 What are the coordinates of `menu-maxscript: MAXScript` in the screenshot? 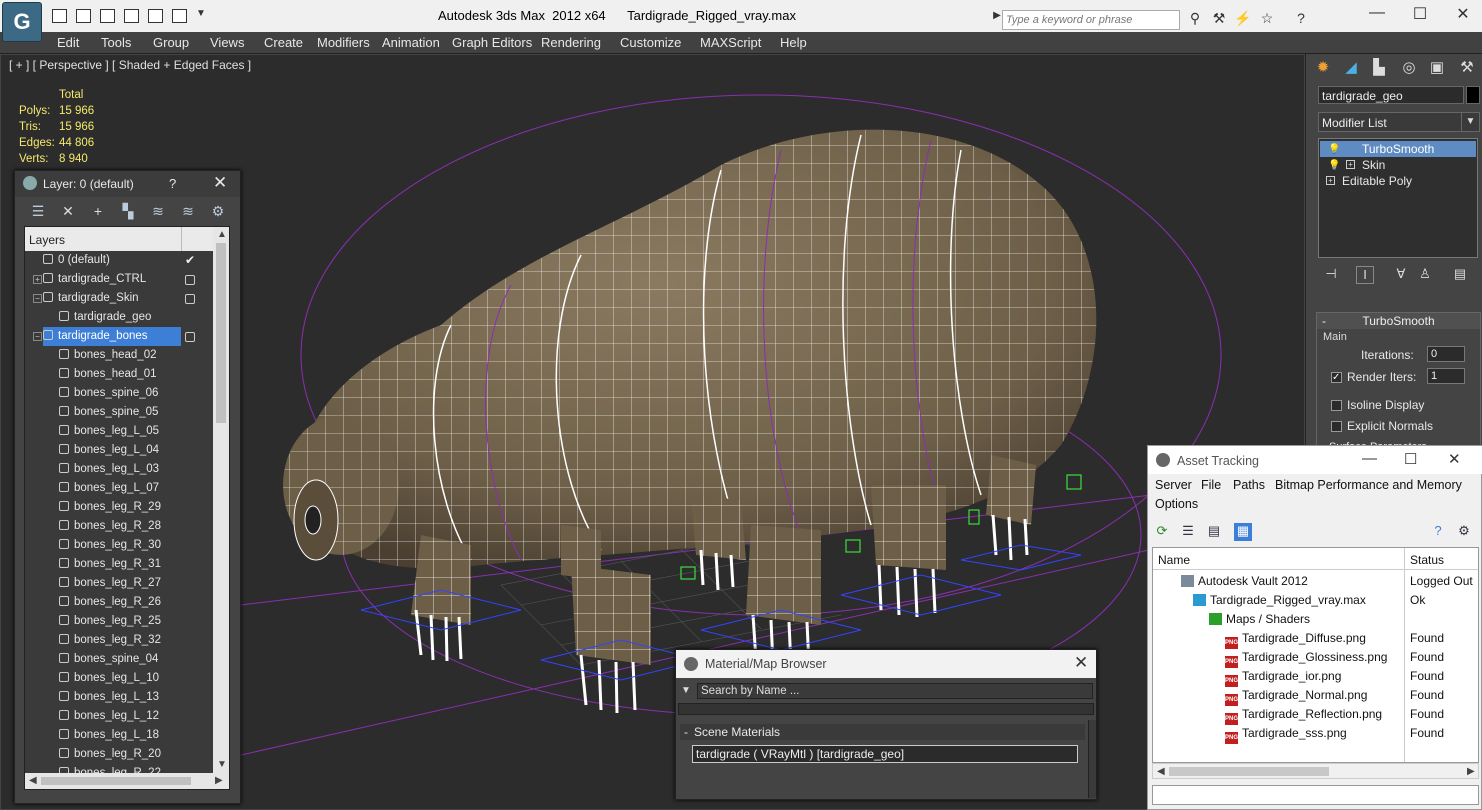 It's located at (730, 42).